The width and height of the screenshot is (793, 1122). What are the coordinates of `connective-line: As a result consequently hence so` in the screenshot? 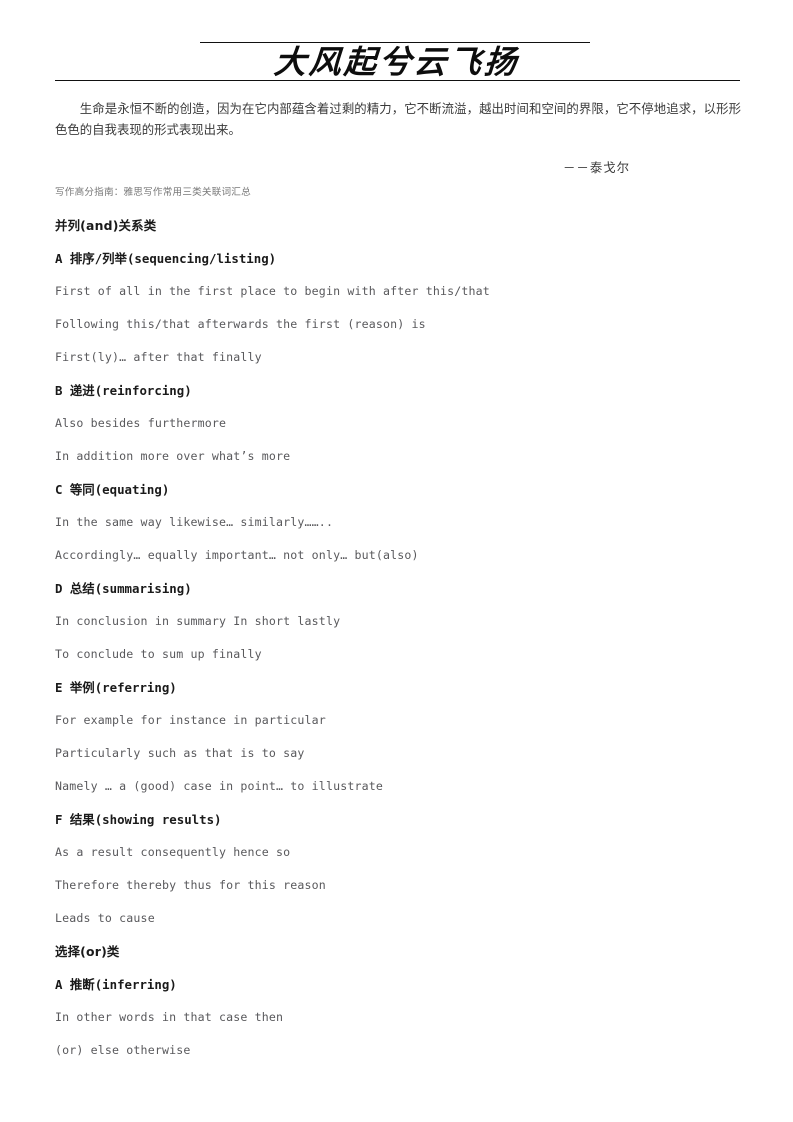 It's located at (173, 852).